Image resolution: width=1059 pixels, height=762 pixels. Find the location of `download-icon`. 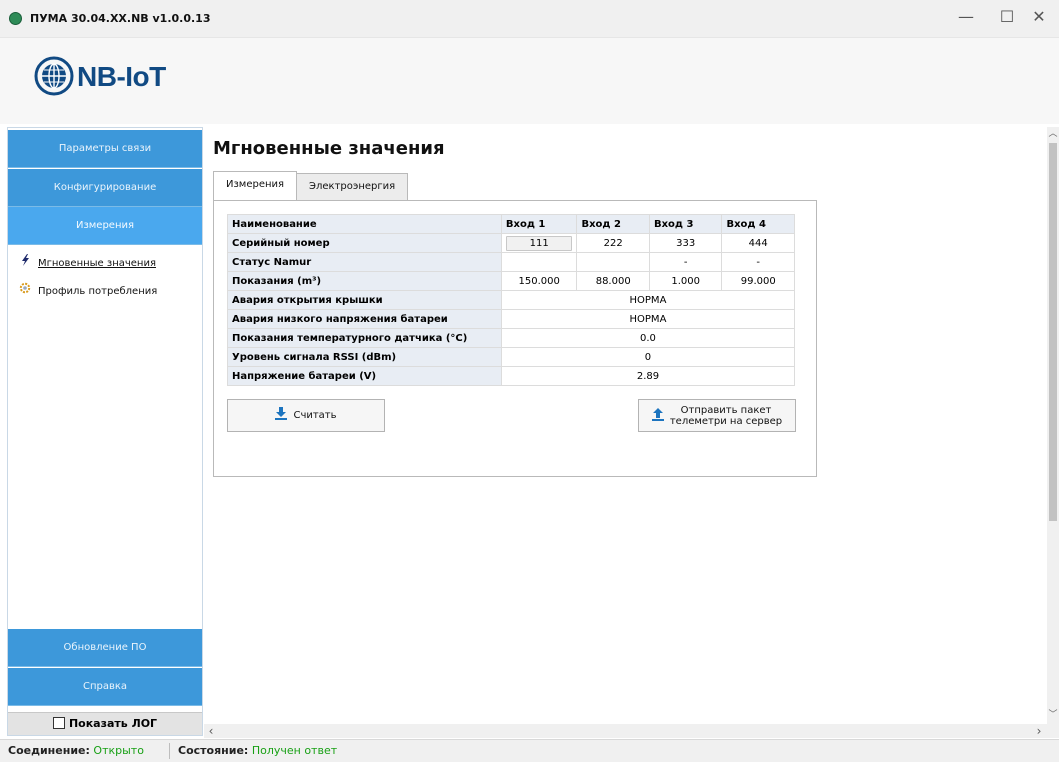

download-icon is located at coordinates (281, 415).